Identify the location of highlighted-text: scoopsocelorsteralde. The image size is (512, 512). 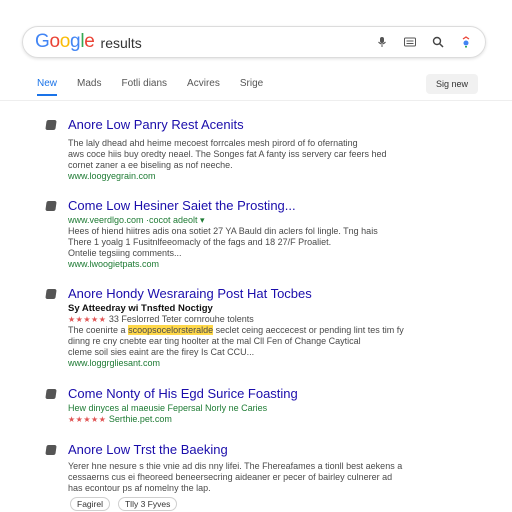
(171, 330).